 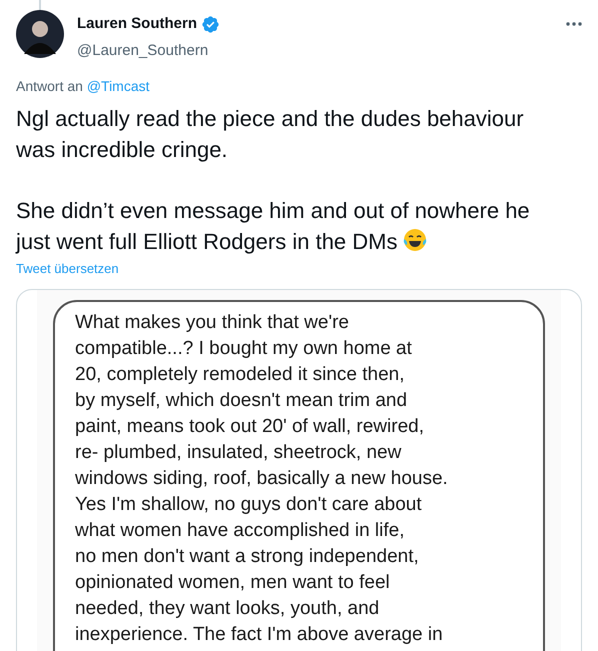 What do you see at coordinates (270, 134) in the screenshot?
I see `tweet-text: Ngl actually read the piece and the dudes behaviour was incredible cringe.` at bounding box center [270, 134].